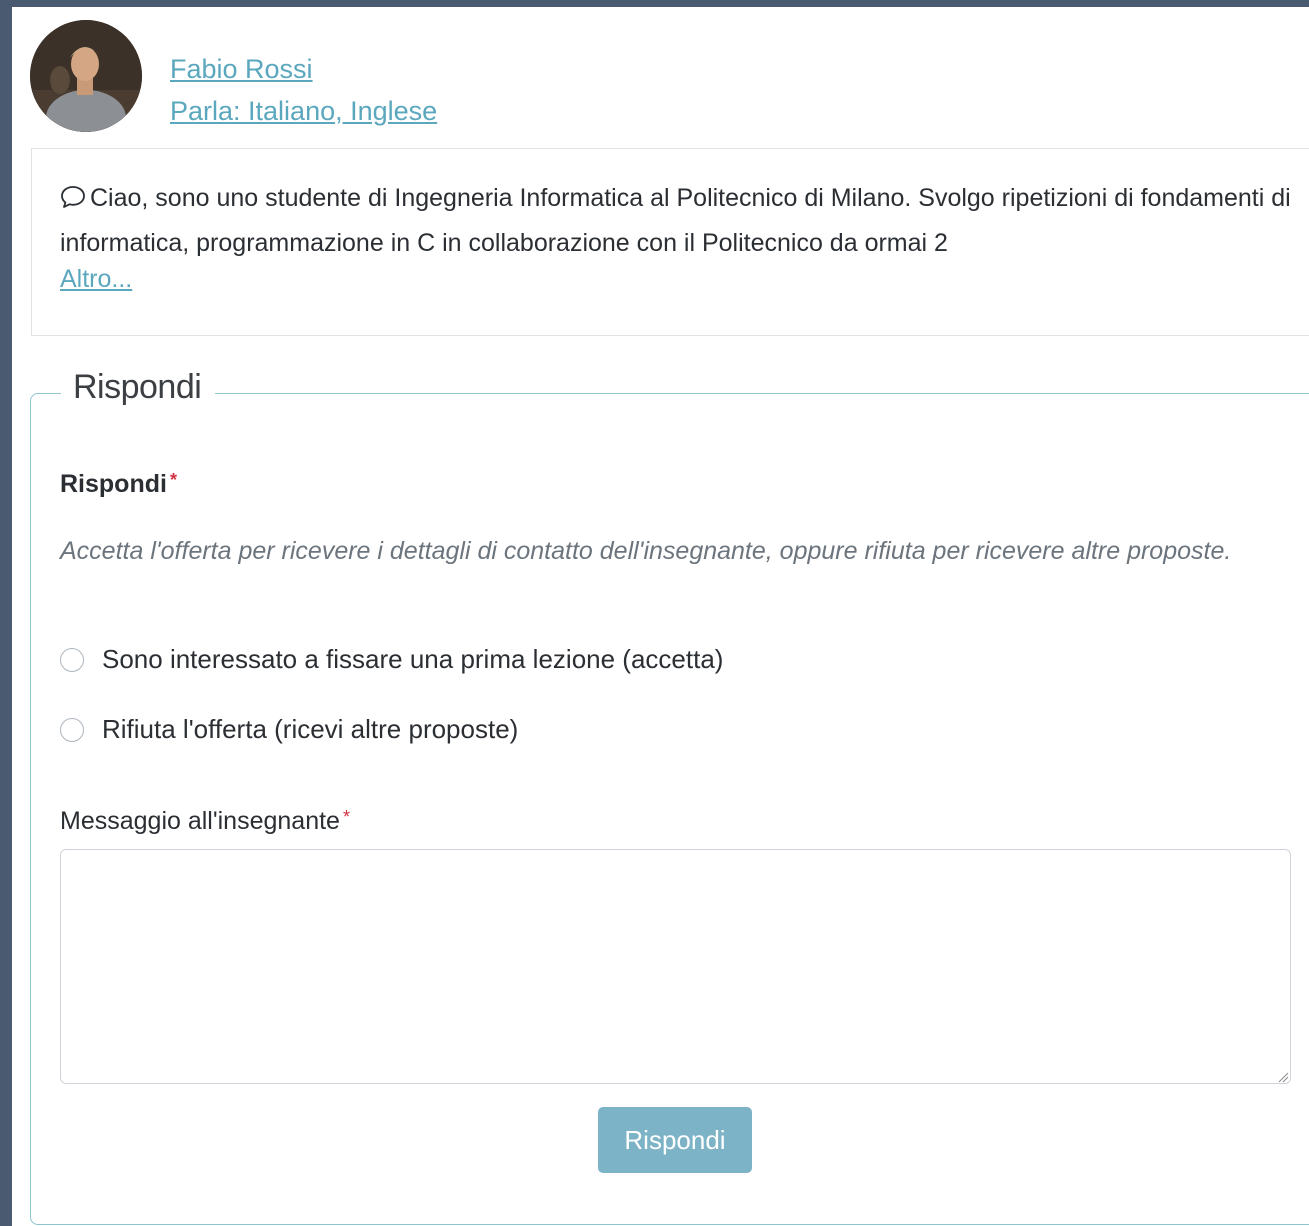  What do you see at coordinates (73, 201) in the screenshot?
I see `speech-bubble-icon` at bounding box center [73, 201].